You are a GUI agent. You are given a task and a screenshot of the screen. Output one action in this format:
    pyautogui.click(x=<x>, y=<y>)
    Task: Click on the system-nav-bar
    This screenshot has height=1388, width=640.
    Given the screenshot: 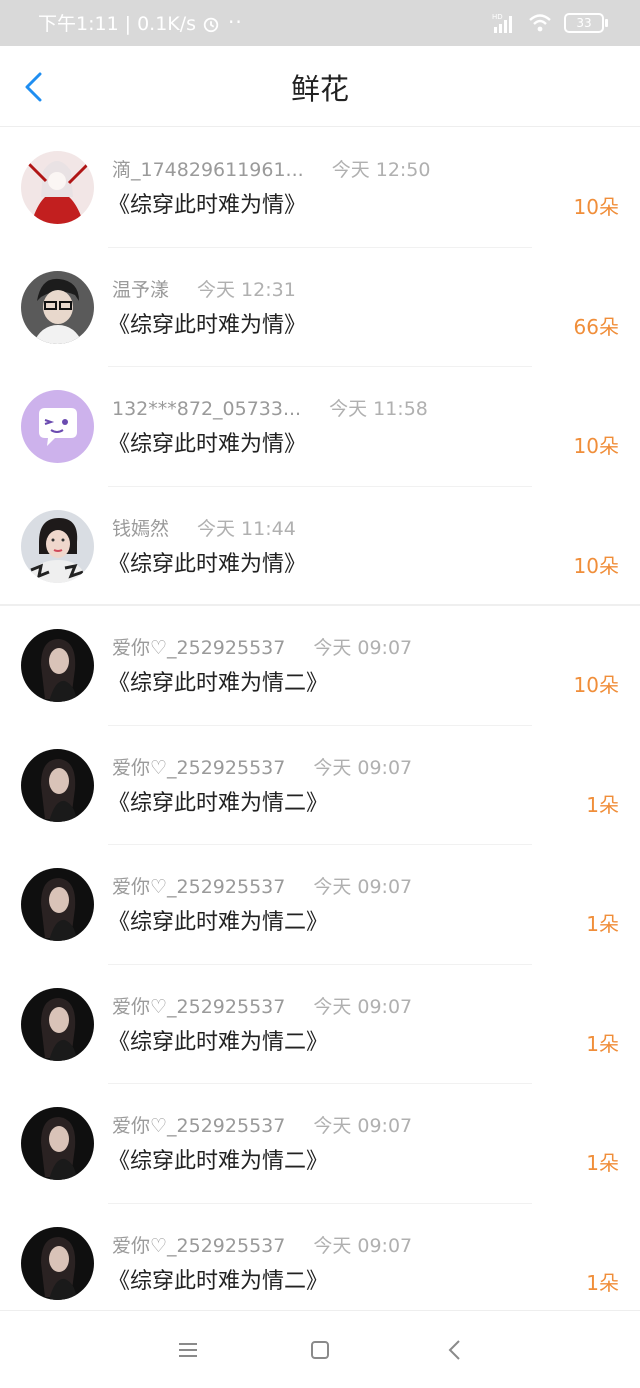 What is the action you would take?
    pyautogui.click(x=320, y=1349)
    